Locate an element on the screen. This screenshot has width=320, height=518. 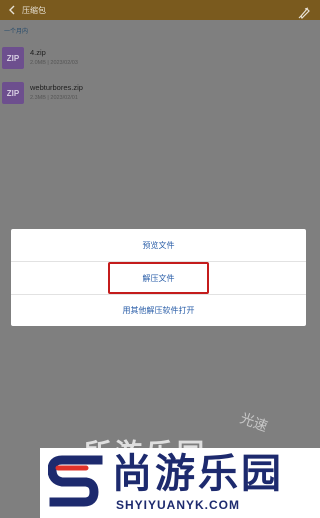
preview-file-option: 预览文件 is located at coordinates (158, 245).